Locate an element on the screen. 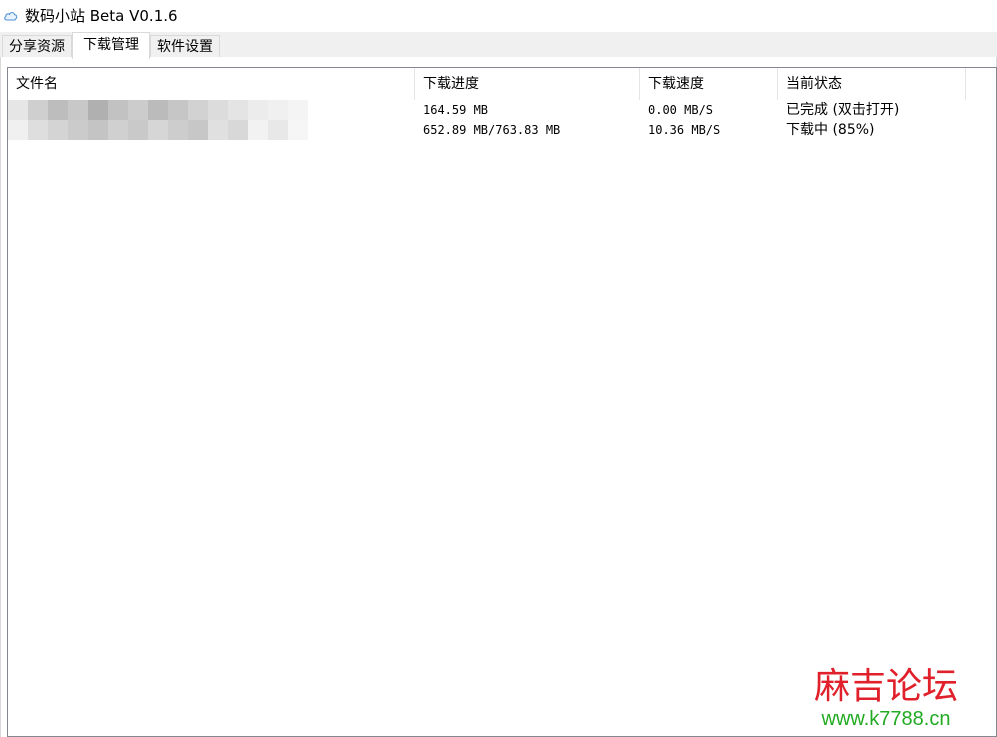 The image size is (997, 737). tab-strip: 分享资源 下载管理 软件设置 is located at coordinates (498, 45).